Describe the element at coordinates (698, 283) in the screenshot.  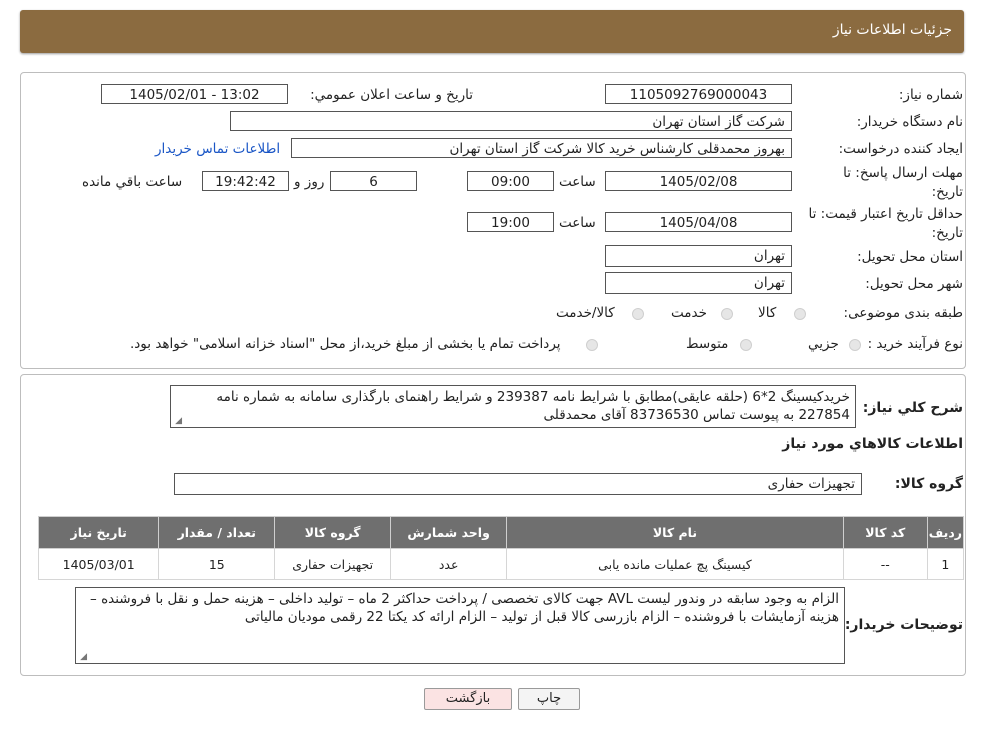
I see `city-field: تهران` at that location.